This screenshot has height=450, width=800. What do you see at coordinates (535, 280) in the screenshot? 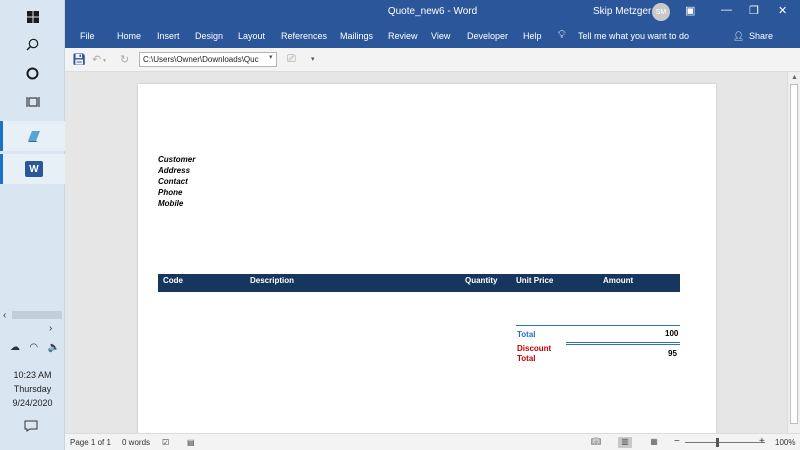
I see `col-unit-price: Unit Price` at bounding box center [535, 280].